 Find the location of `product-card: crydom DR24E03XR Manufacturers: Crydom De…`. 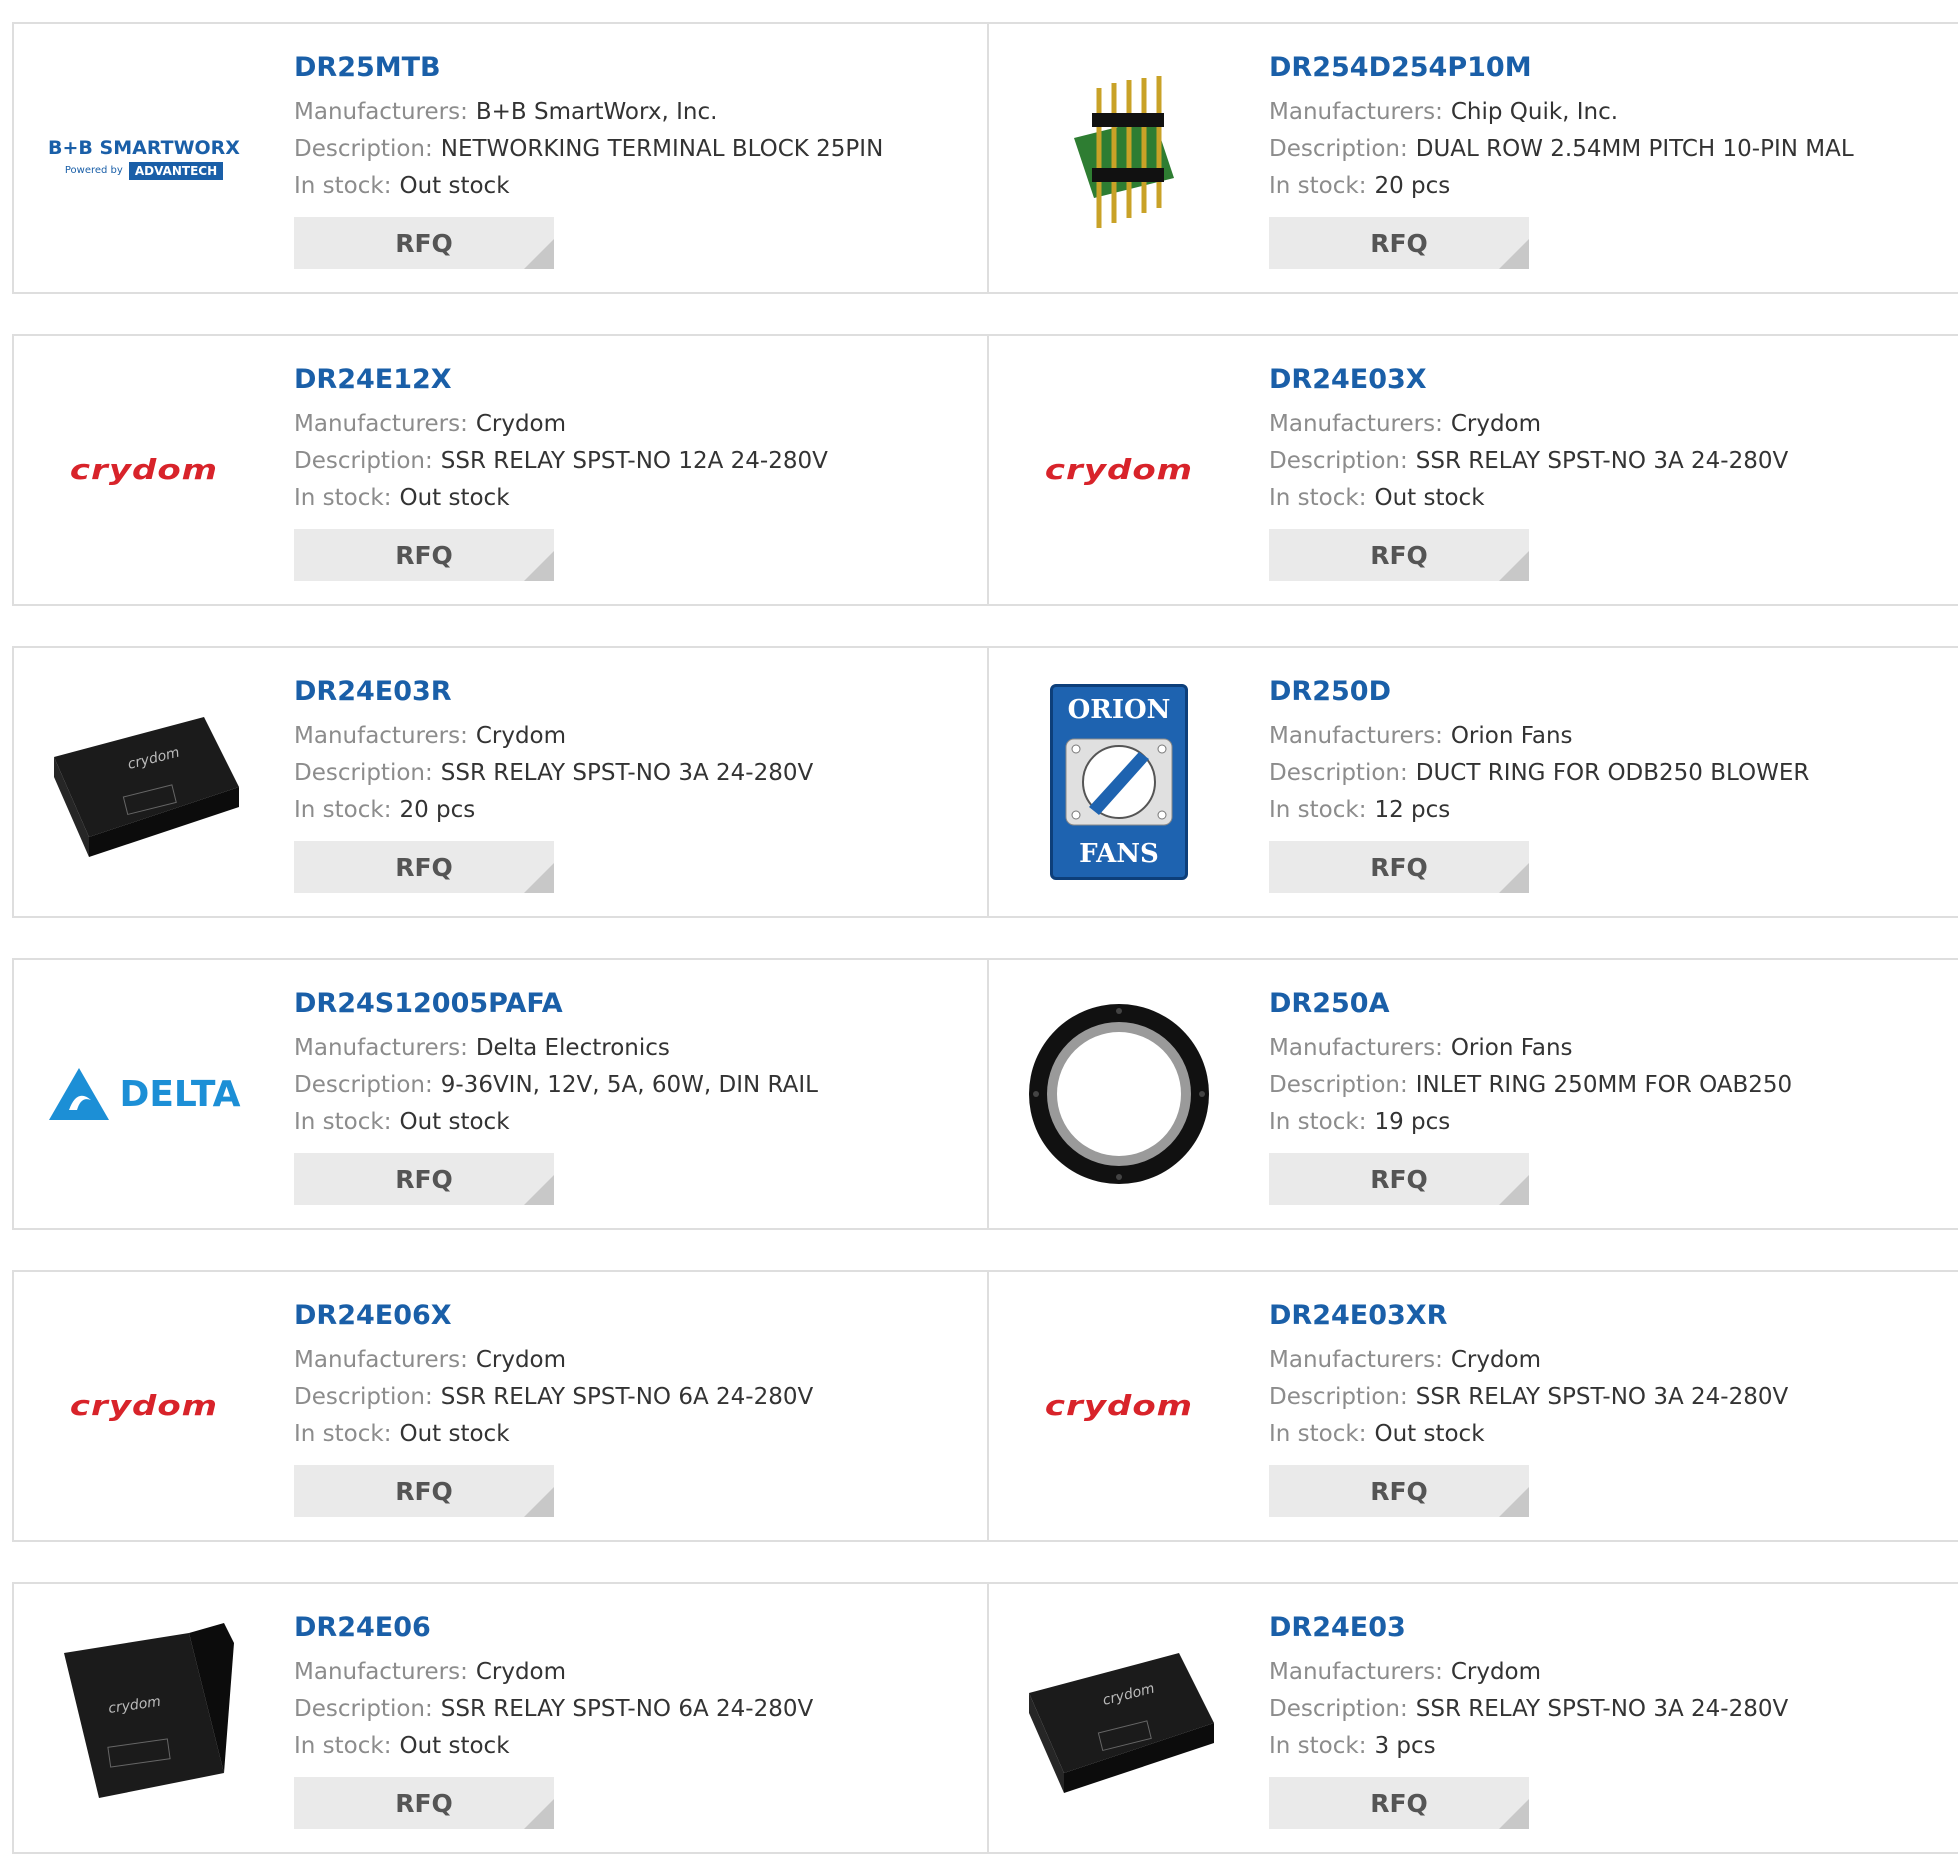

product-card: crydom DR24E03XR Manufacturers: Crydom De… is located at coordinates (1473, 1406).